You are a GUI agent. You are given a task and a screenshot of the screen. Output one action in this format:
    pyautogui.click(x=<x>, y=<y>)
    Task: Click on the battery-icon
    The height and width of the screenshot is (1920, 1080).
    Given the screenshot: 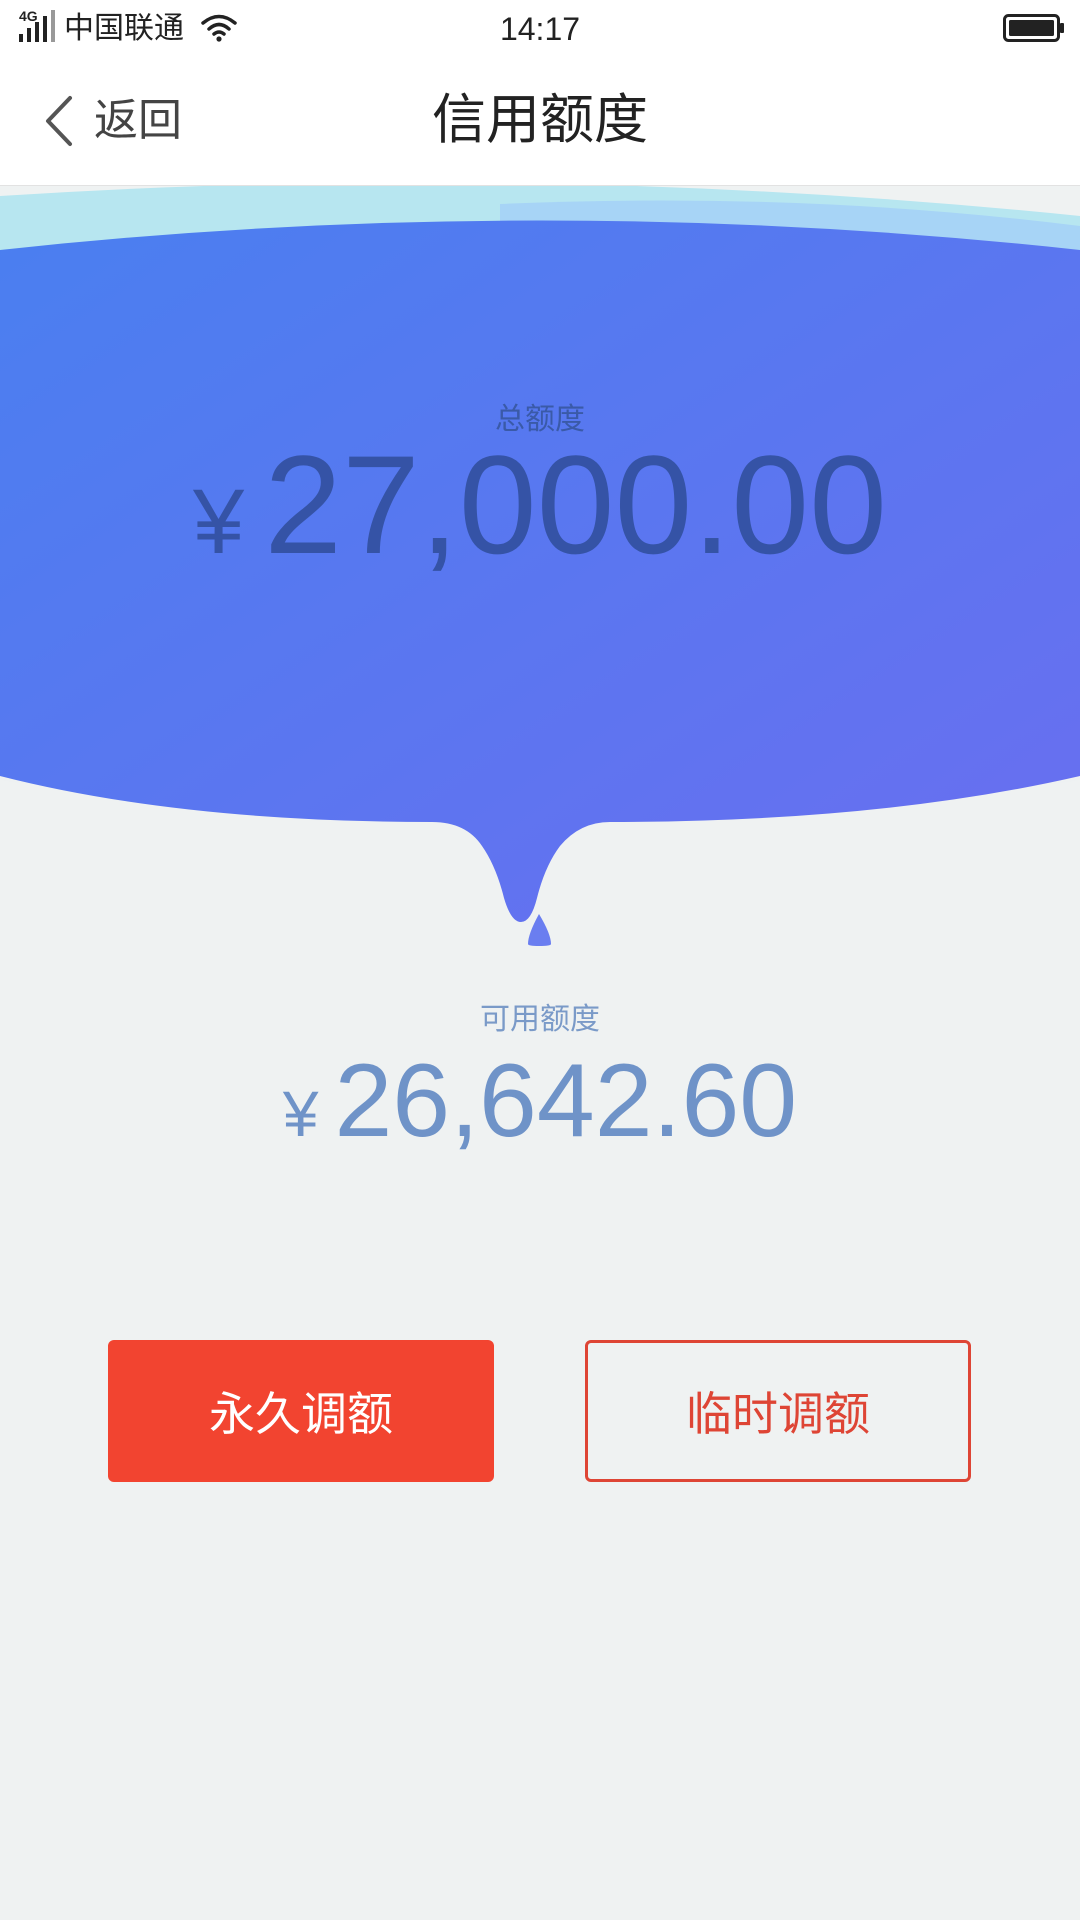 What is the action you would take?
    pyautogui.click(x=1033, y=28)
    